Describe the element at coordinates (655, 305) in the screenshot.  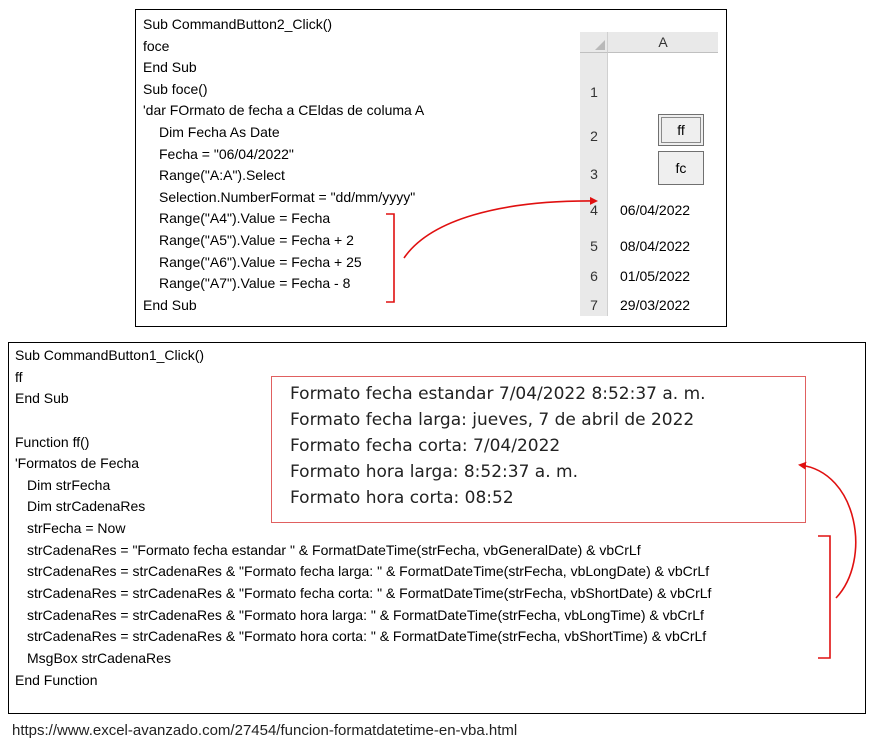
I see `cell-a7: 29/03/2022` at that location.